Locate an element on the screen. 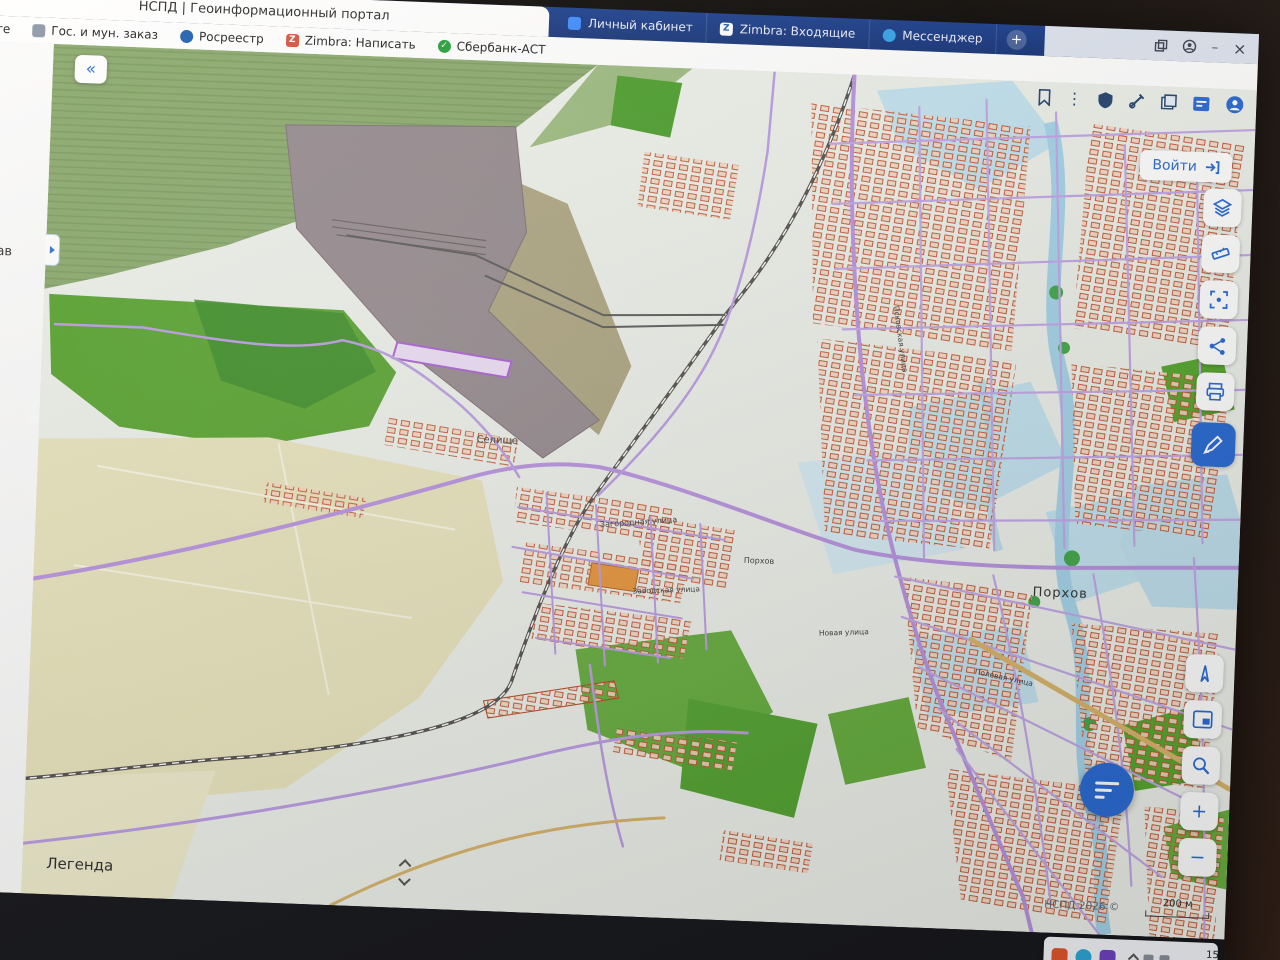 The width and height of the screenshot is (1280, 960). panel-expand-handle is located at coordinates (52, 250).